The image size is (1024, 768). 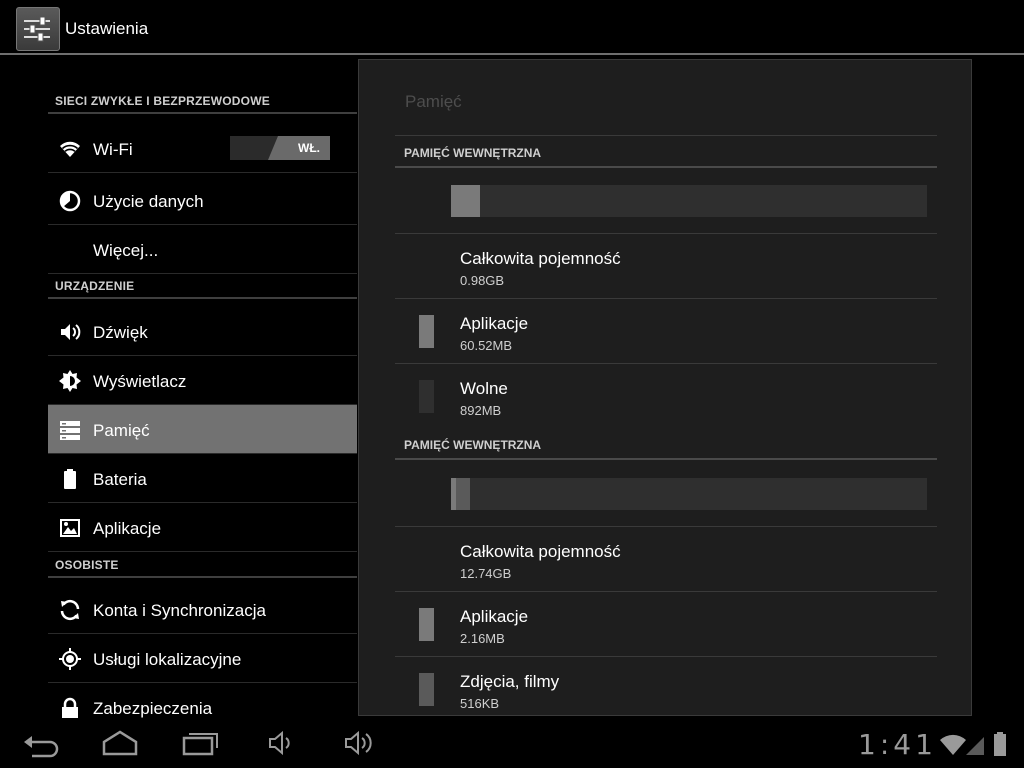 What do you see at coordinates (202, 527) in the screenshot?
I see `sidebar-item-apps: Aplikacje` at bounding box center [202, 527].